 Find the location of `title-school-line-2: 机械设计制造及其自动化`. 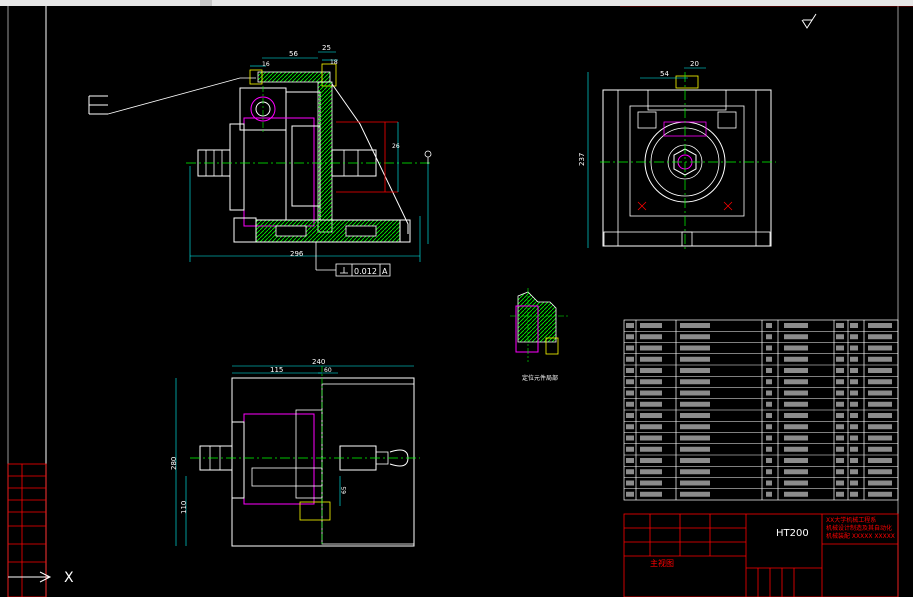

title-school-line-2: 机械设计制造及其自动化 is located at coordinates (859, 528).